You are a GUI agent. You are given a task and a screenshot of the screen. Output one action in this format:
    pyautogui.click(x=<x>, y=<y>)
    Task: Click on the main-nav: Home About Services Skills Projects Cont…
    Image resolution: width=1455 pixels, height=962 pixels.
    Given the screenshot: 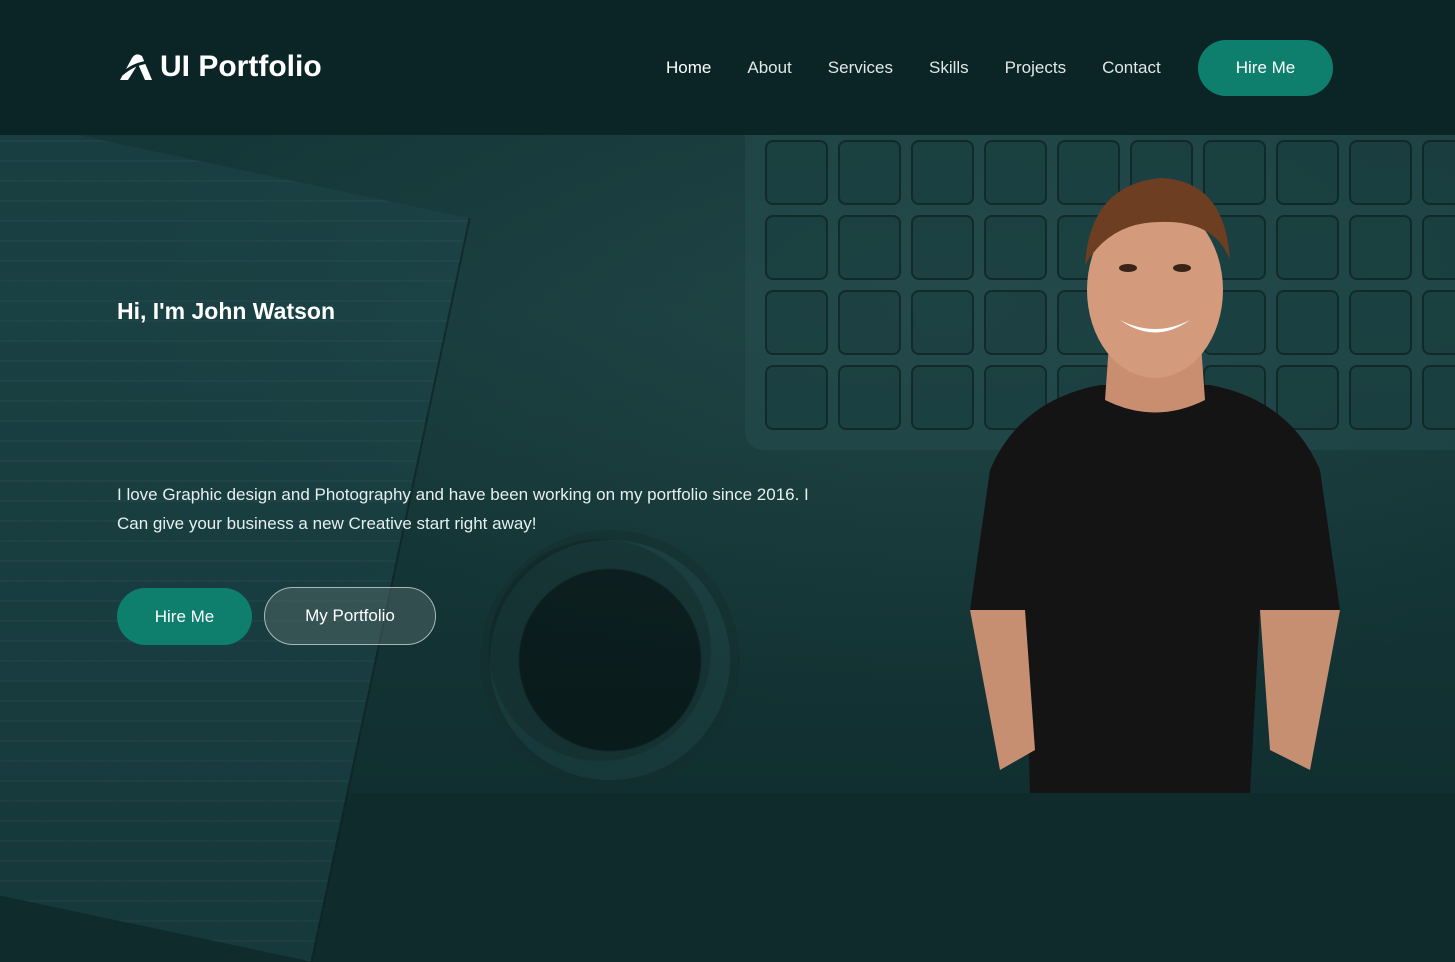 What is the action you would take?
    pyautogui.click(x=913, y=68)
    